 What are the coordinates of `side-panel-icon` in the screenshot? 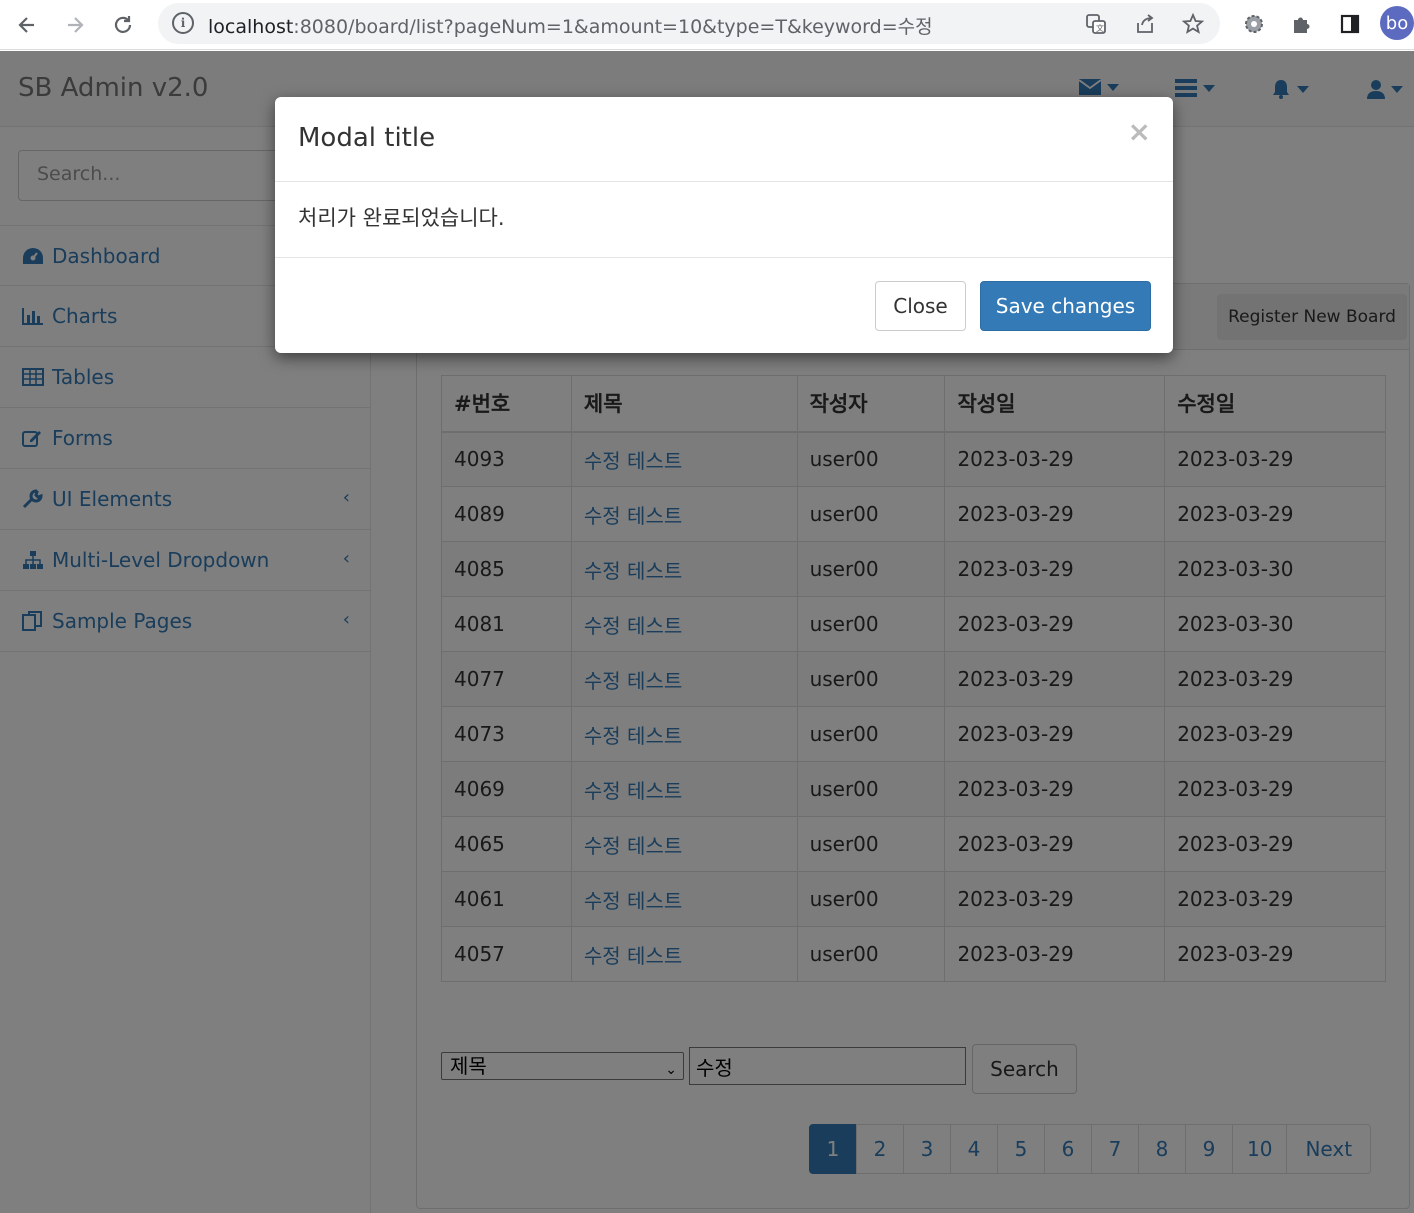 It's located at (1350, 24).